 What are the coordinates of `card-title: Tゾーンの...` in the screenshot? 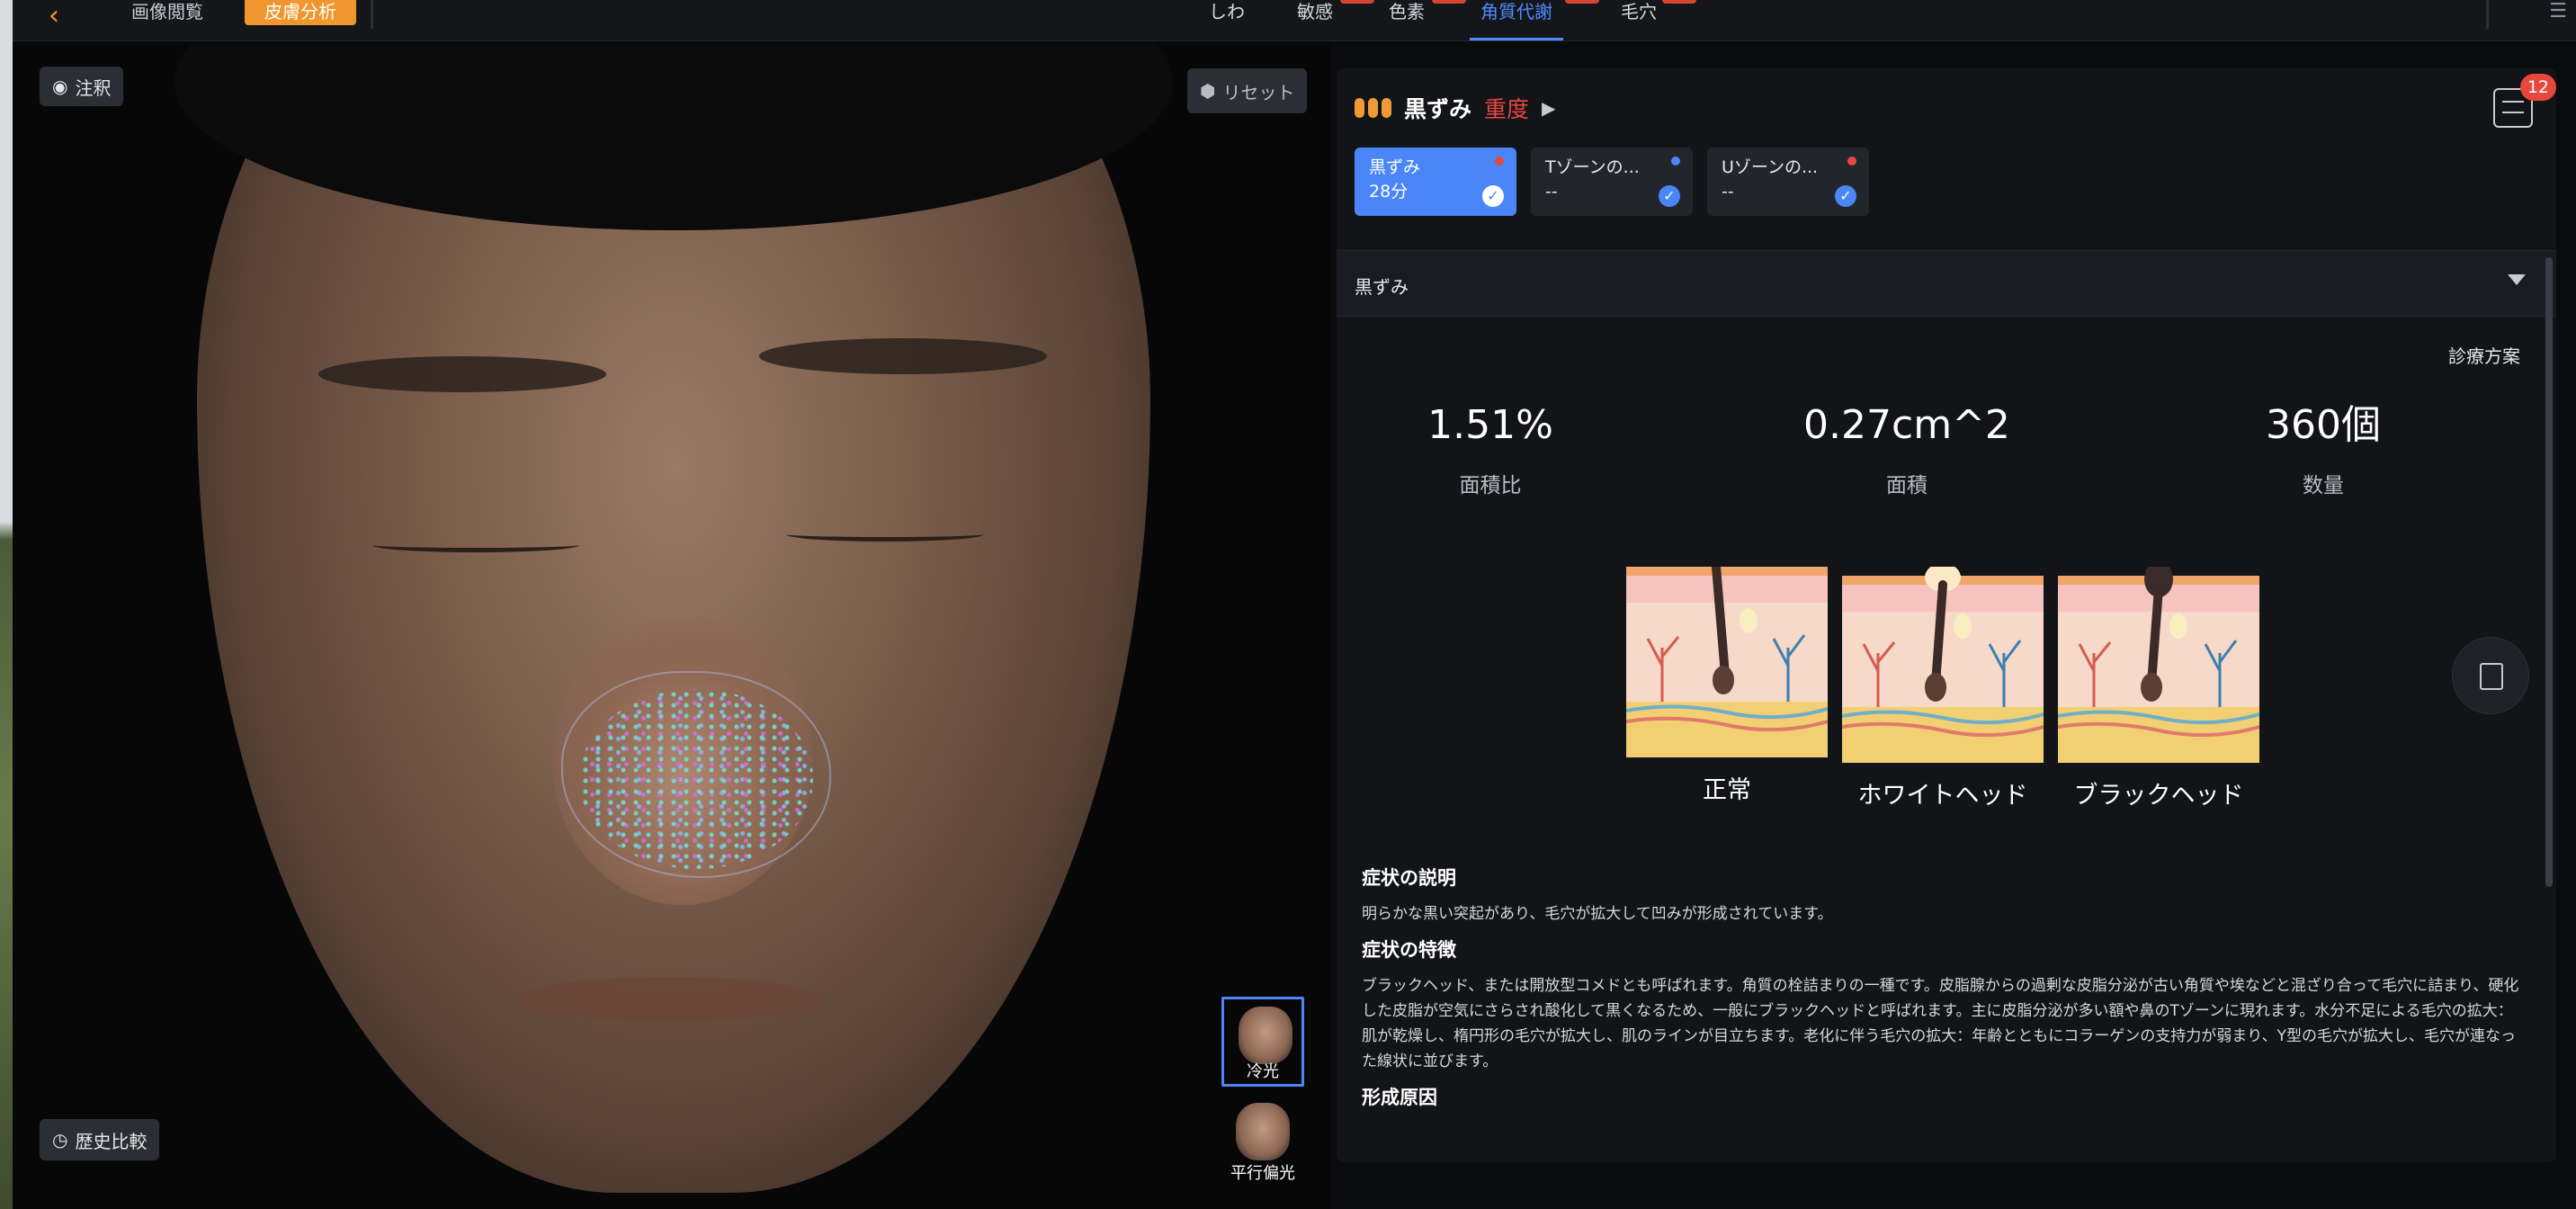 It's located at (1592, 167).